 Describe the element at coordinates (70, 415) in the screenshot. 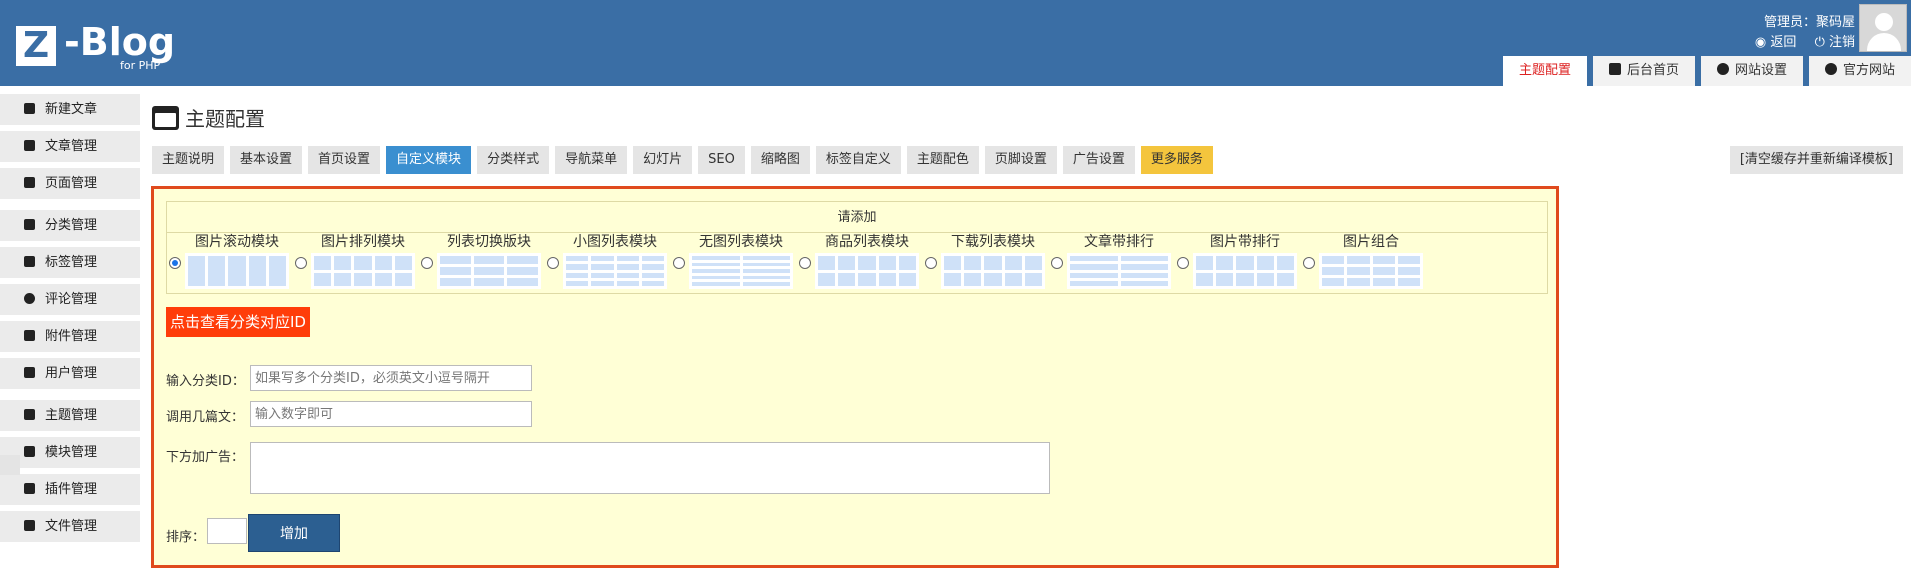

I see `menu-theme-manage: 主题管理` at that location.